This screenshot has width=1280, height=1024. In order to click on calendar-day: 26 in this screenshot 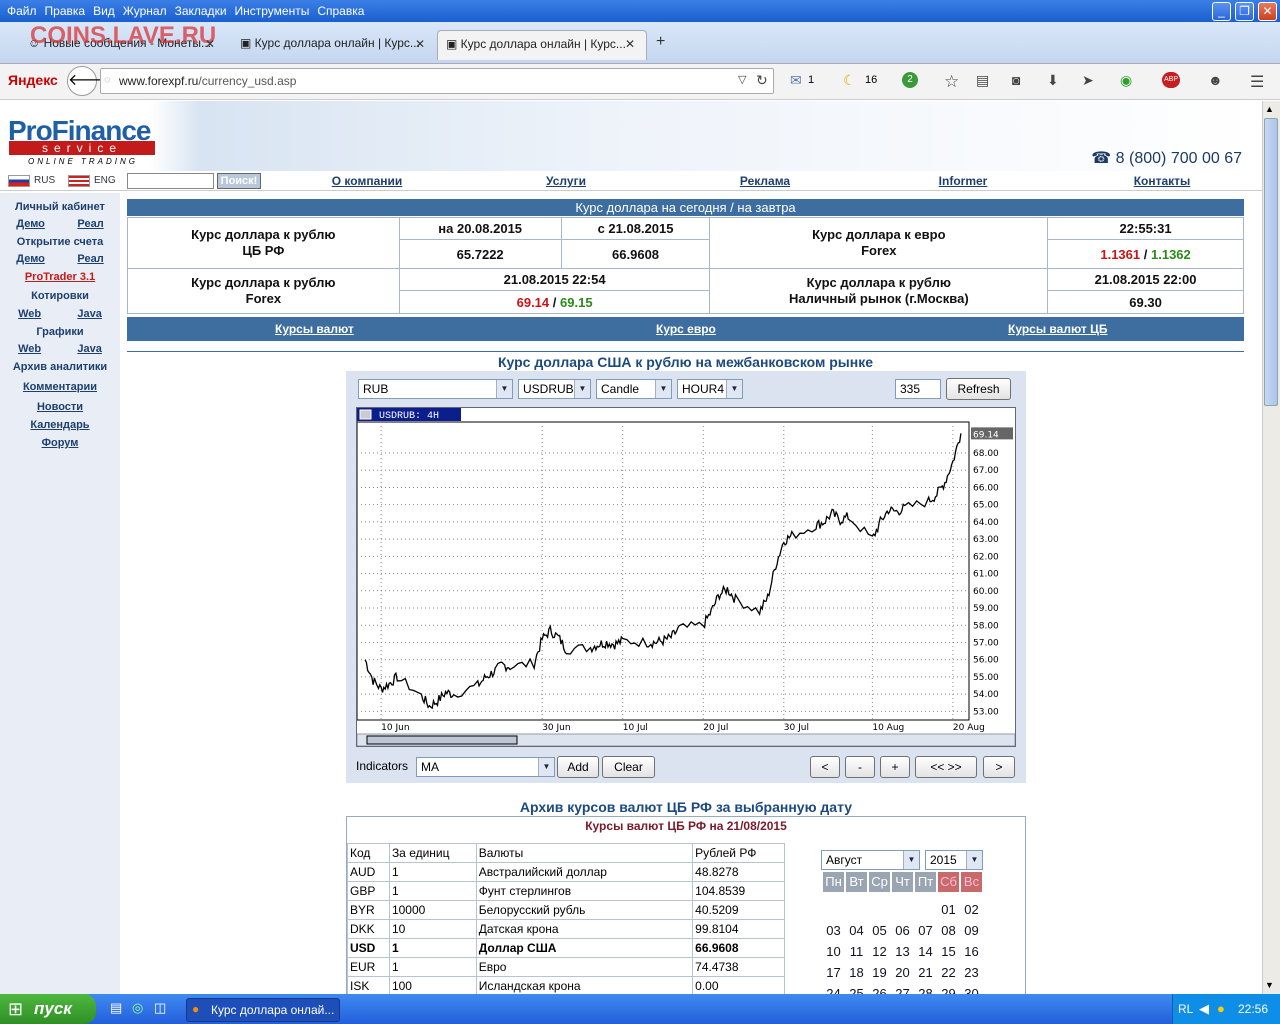, I will do `click(879, 990)`.